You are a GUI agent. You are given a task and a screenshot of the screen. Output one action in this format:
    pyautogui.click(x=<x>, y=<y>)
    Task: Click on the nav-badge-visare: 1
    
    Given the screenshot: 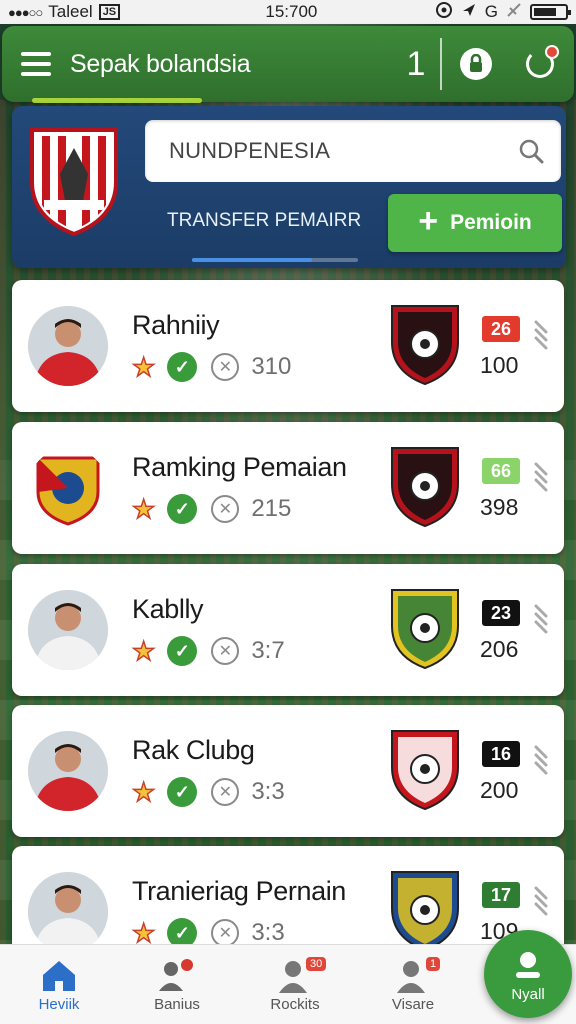 What is the action you would take?
    pyautogui.click(x=433, y=964)
    